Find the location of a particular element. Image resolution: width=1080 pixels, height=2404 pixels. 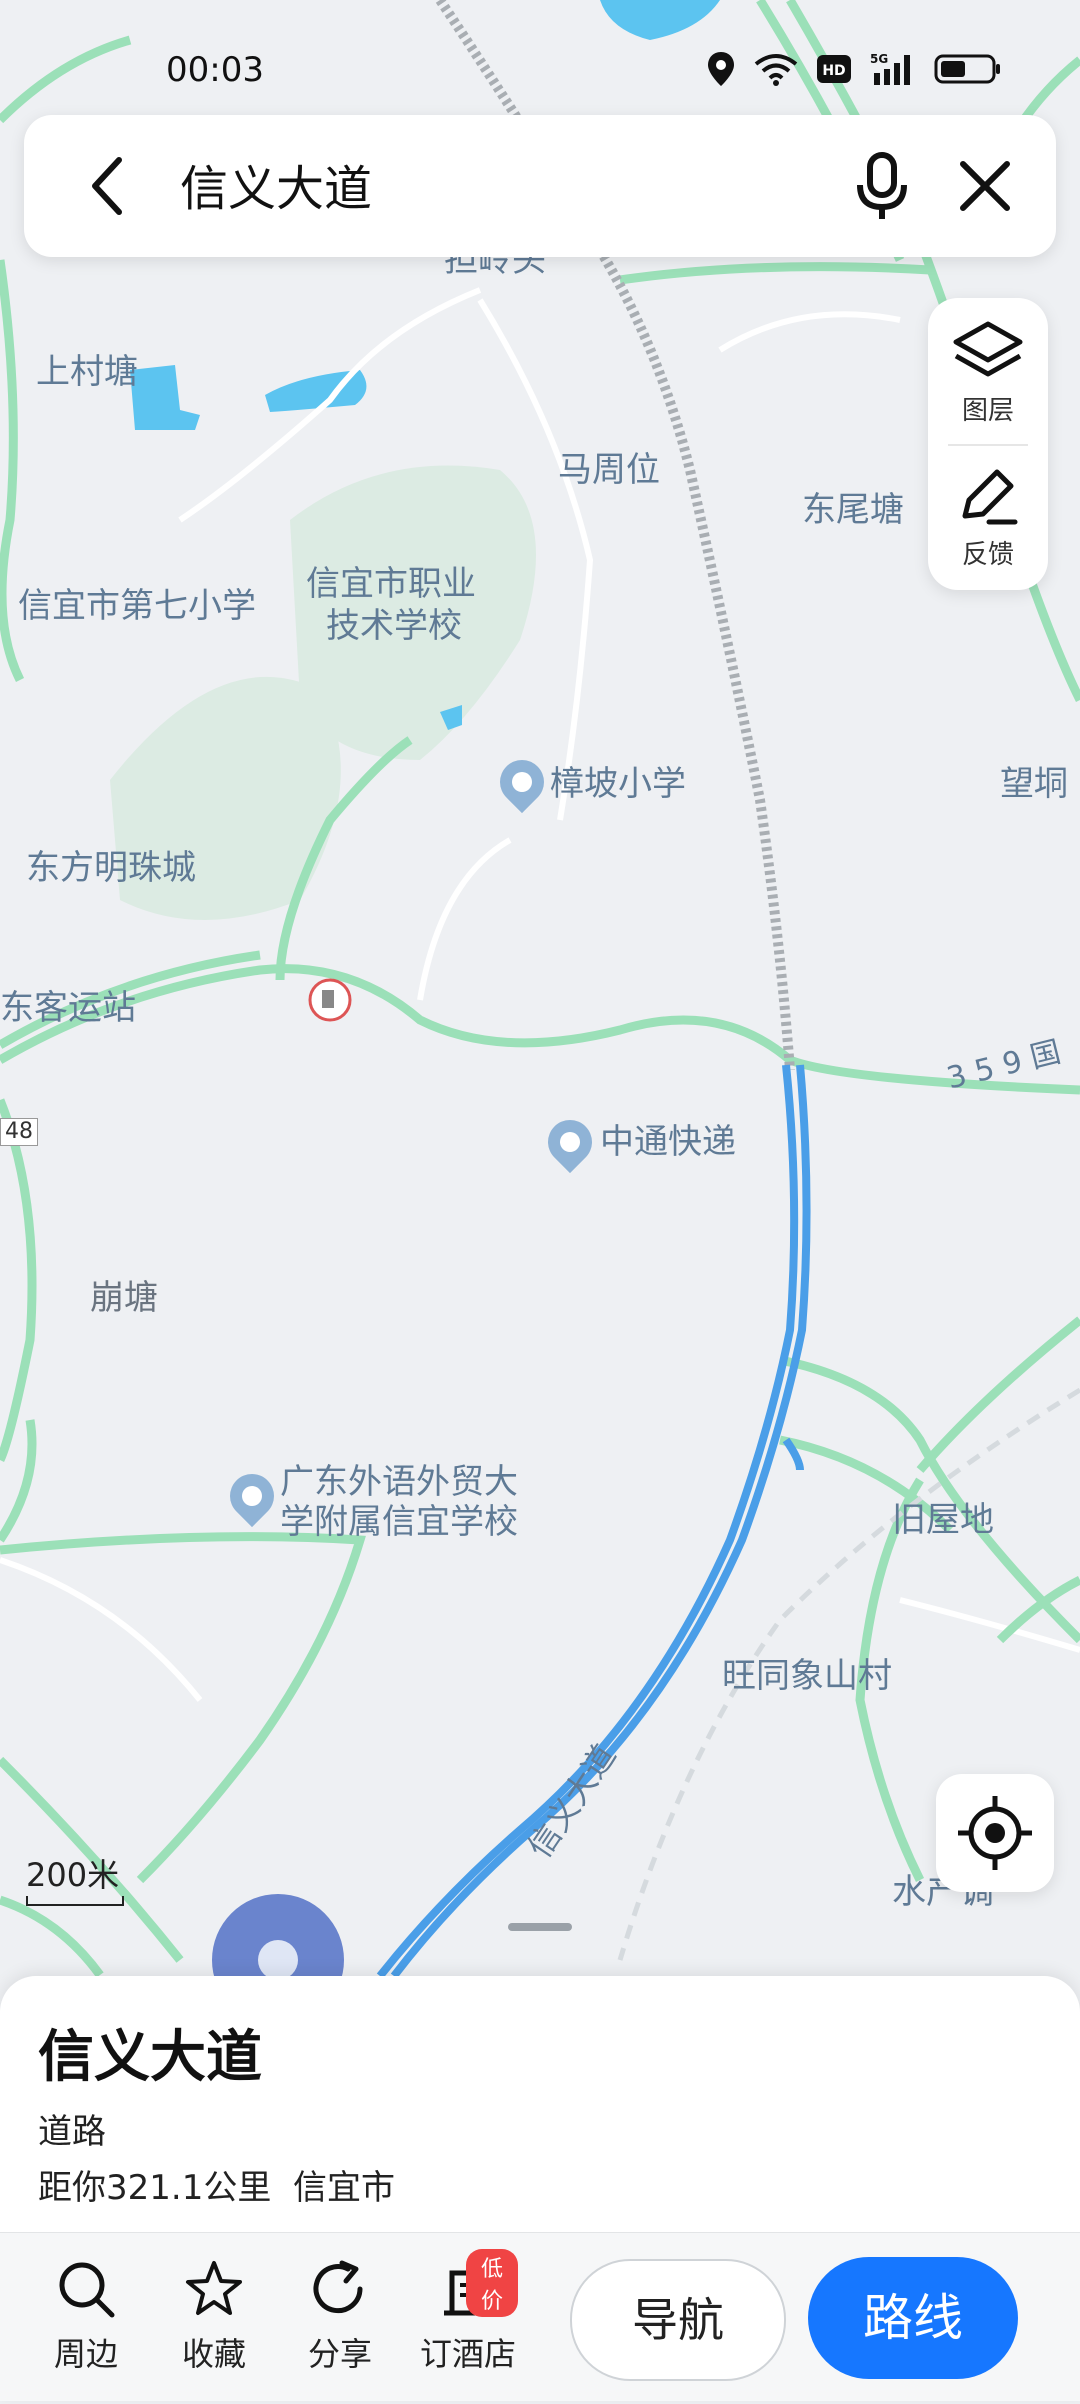

share-button: 分享 is located at coordinates (340, 2317).